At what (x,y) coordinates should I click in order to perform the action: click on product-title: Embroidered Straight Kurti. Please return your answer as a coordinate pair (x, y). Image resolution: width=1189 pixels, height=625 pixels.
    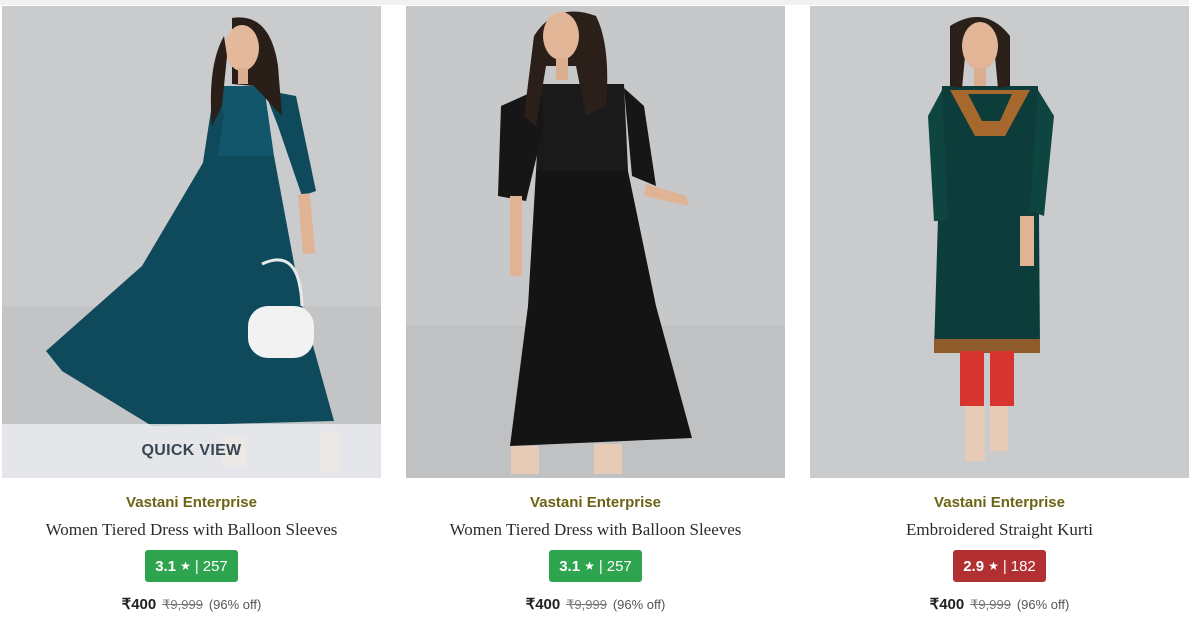
    Looking at the image, I should click on (999, 530).